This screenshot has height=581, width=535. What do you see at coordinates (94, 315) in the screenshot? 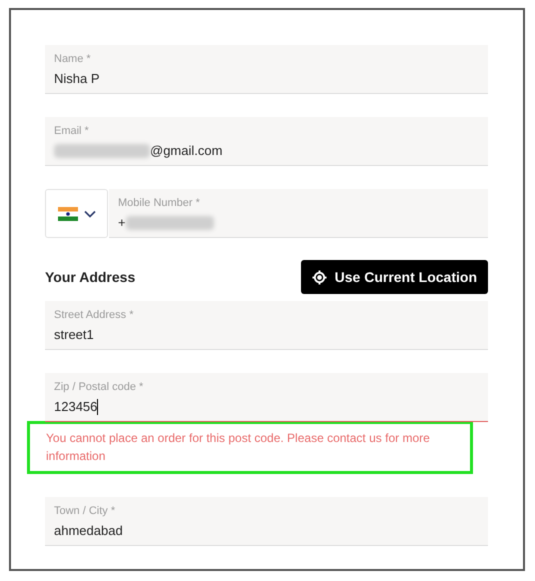
I see `field-label: Street Address *` at bounding box center [94, 315].